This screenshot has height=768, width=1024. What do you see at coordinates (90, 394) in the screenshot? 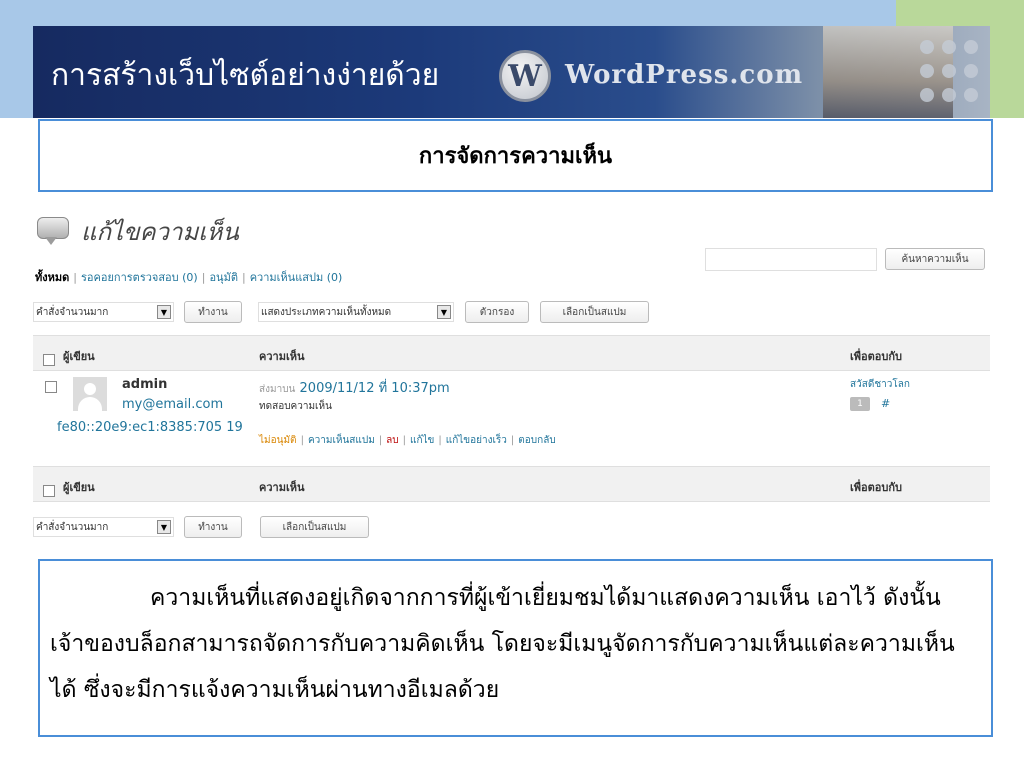
I see `avatar-icon` at bounding box center [90, 394].